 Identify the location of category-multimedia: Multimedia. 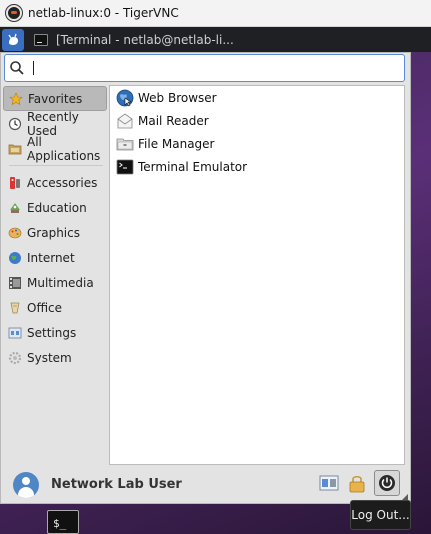
(55, 282).